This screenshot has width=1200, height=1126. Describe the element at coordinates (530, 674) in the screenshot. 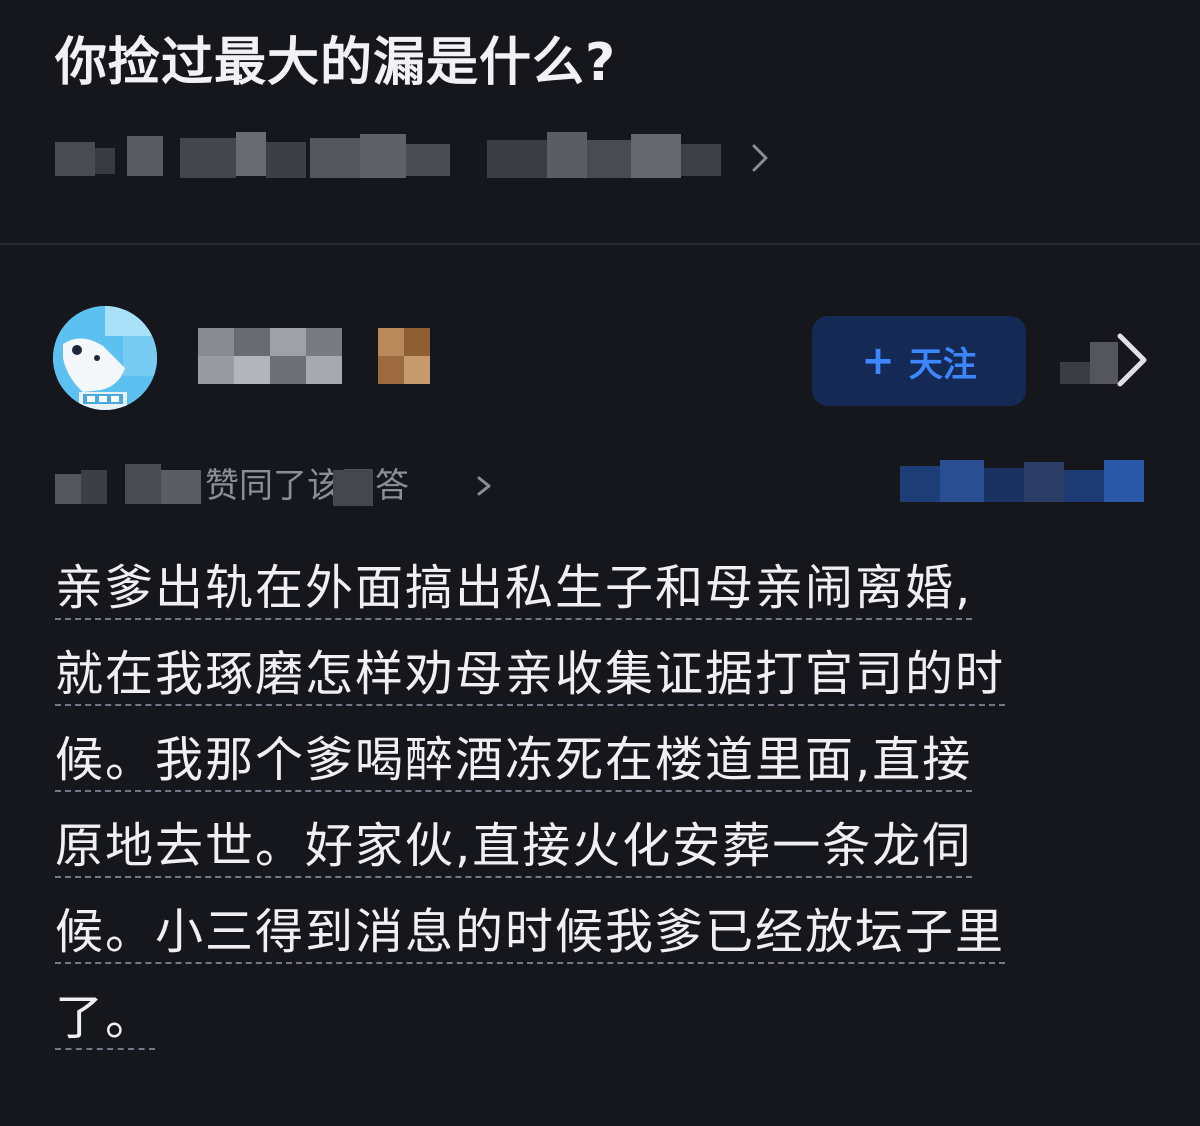

I see `answer-line: 就在我琢磨怎样劝母亲收集证据打官司的时` at that location.